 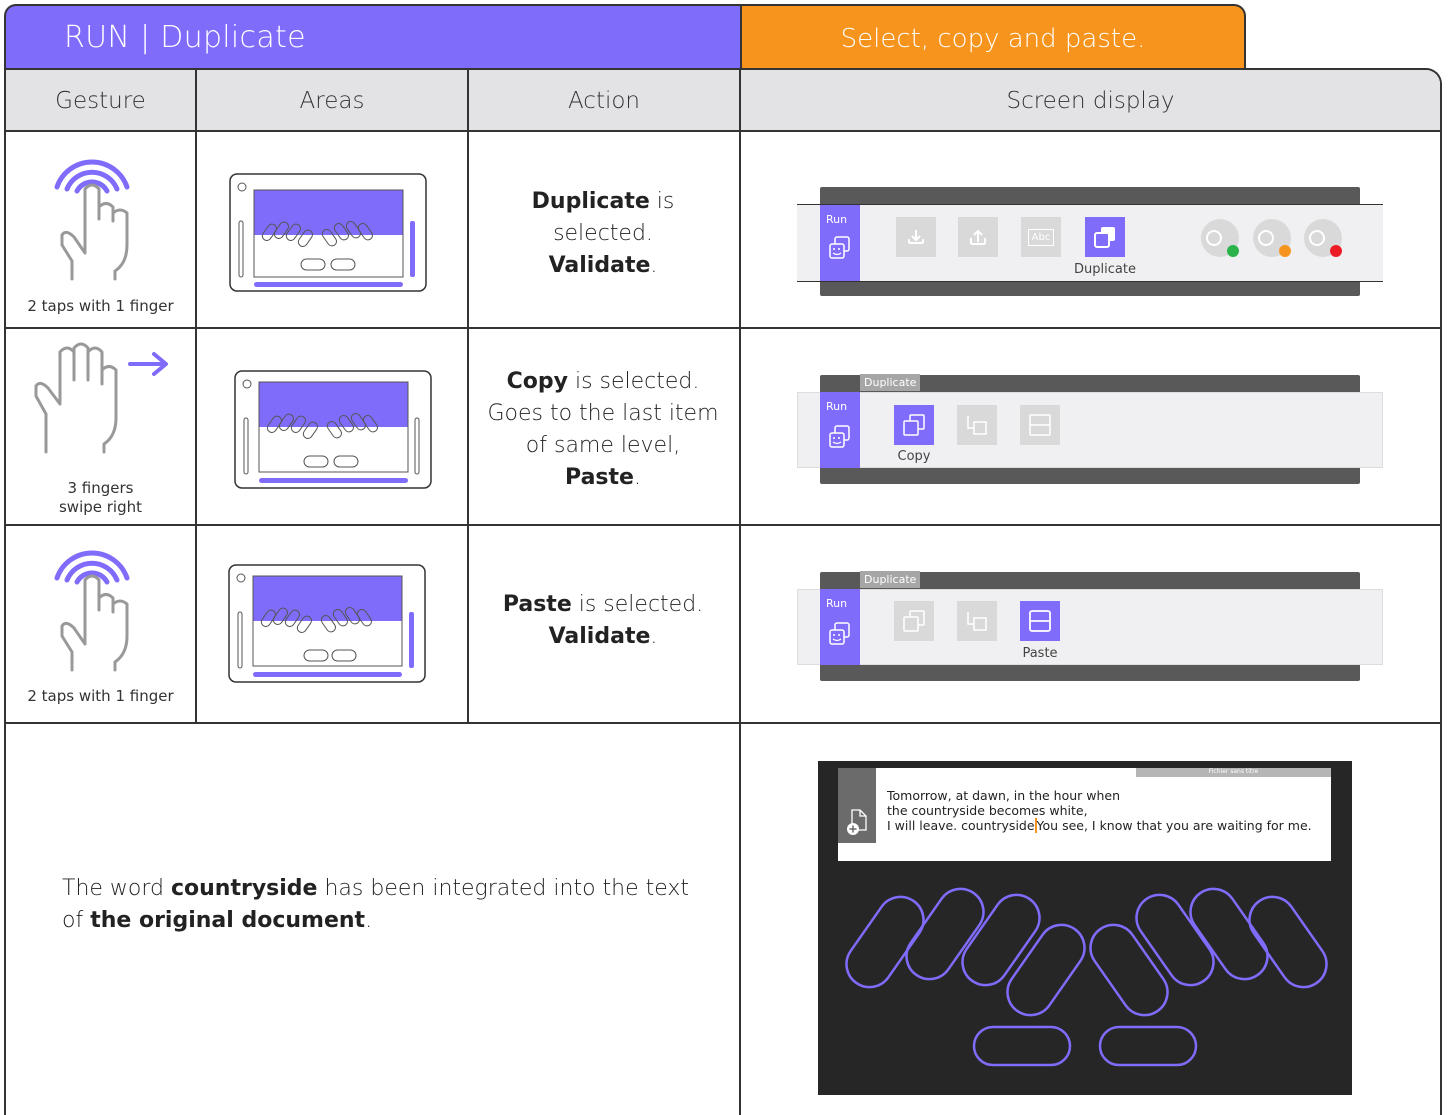 I want to click on gesture-caption: 3 fingers, so click(x=100, y=488).